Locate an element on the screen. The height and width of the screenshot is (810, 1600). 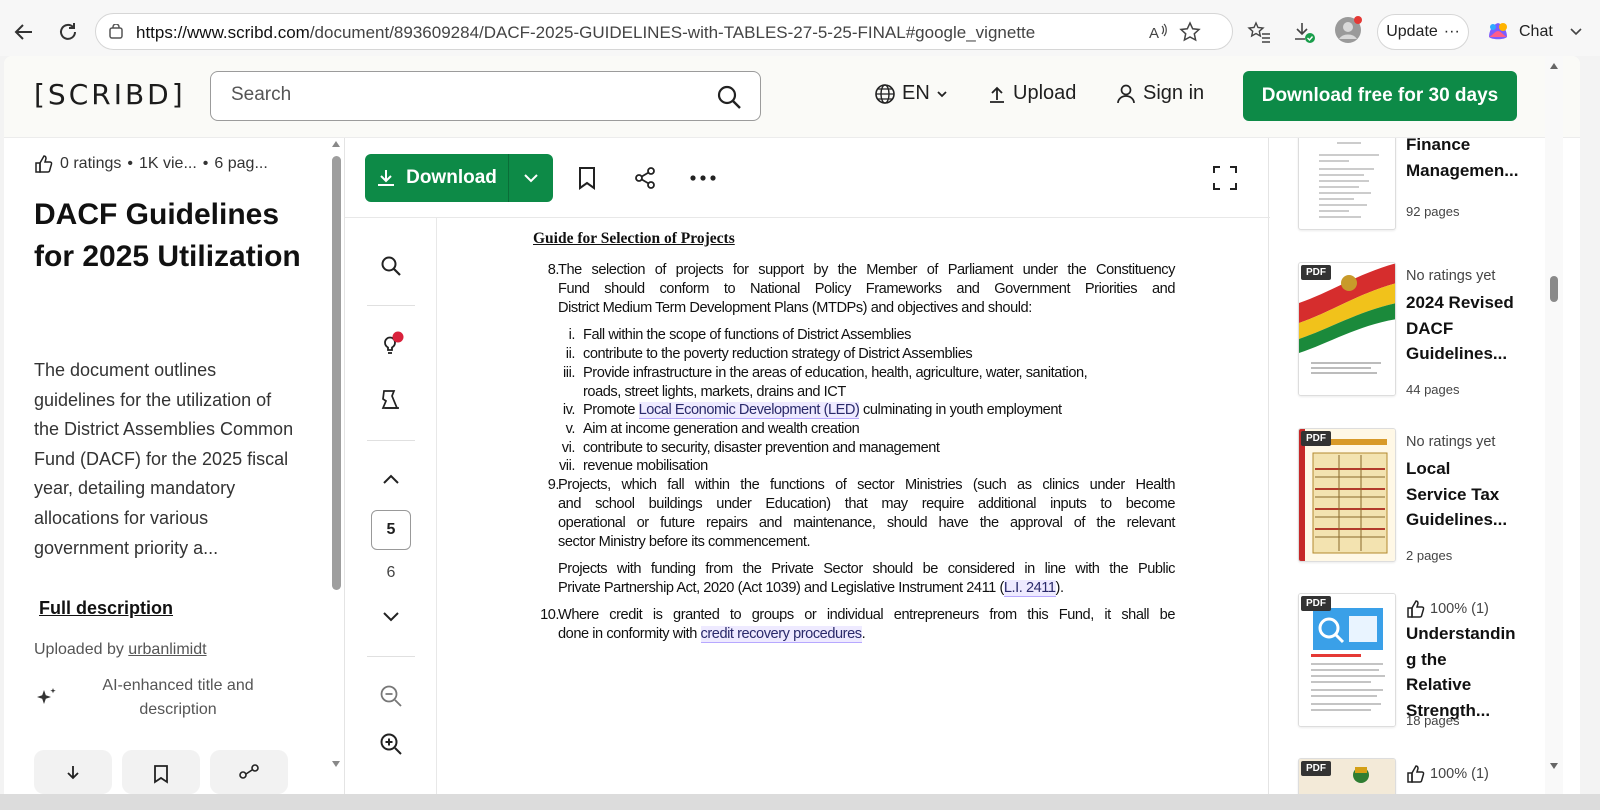
download-options-toggle is located at coordinates (531, 178).